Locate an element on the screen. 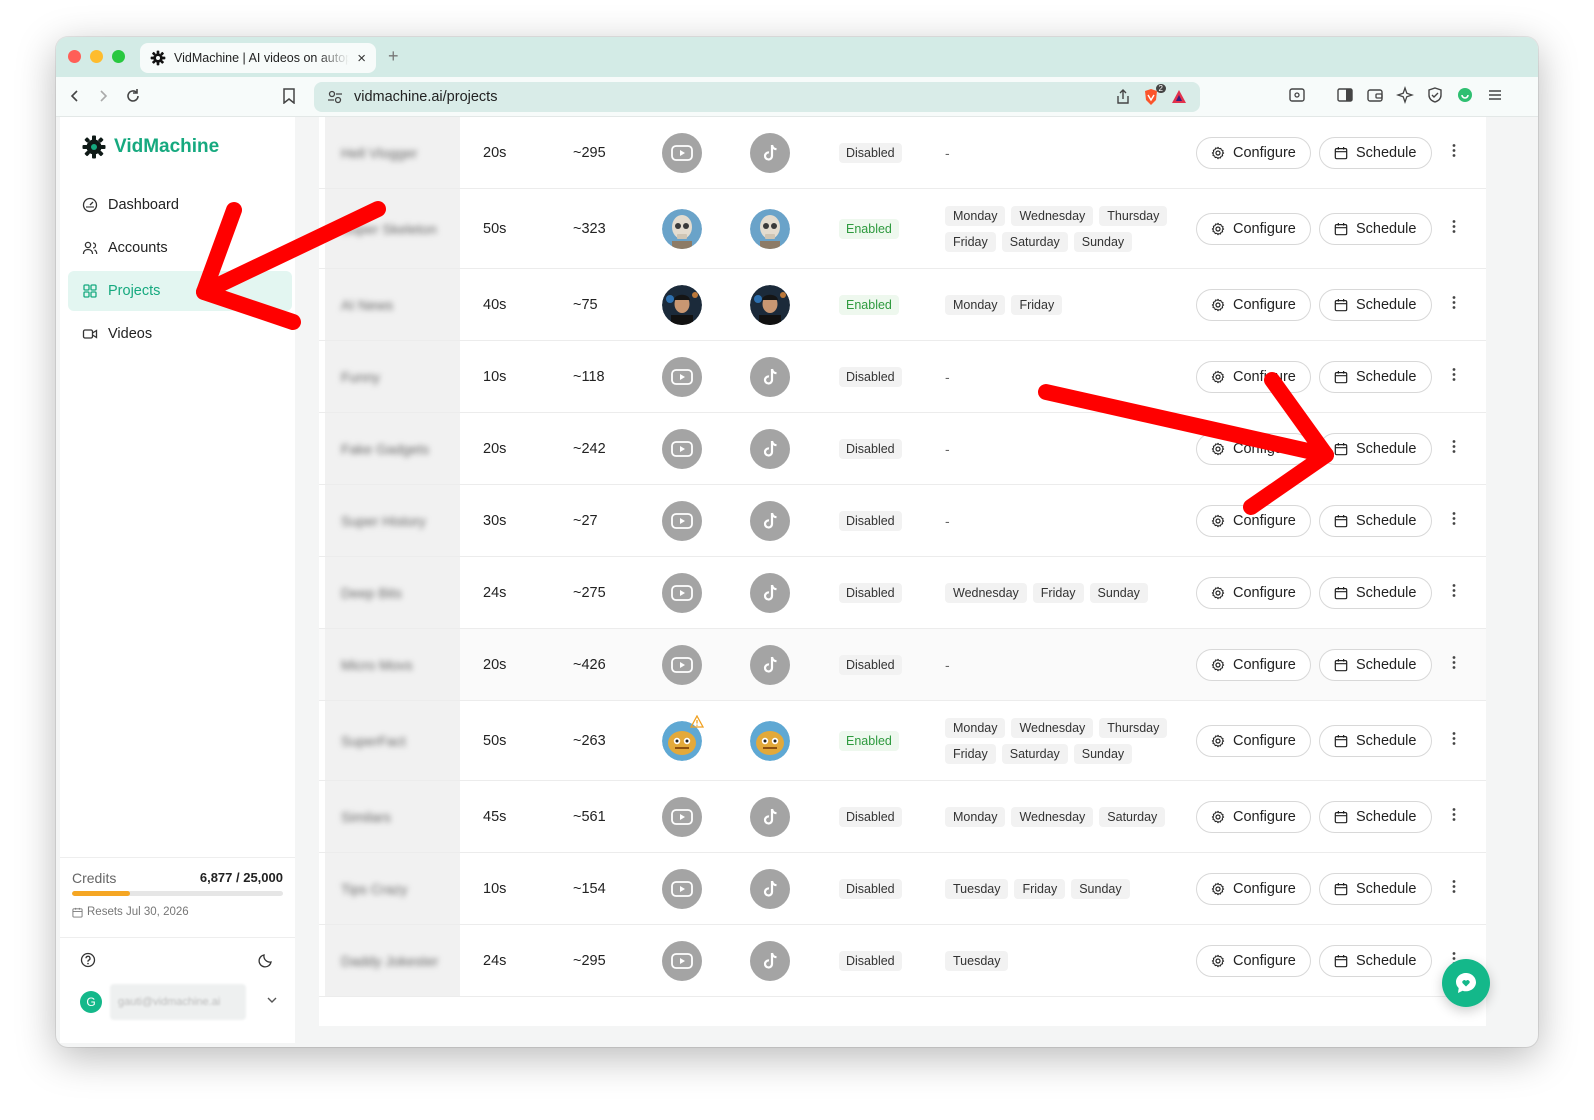 The height and width of the screenshot is (1120, 1594). project-name-cell: Funny is located at coordinates (392, 376).